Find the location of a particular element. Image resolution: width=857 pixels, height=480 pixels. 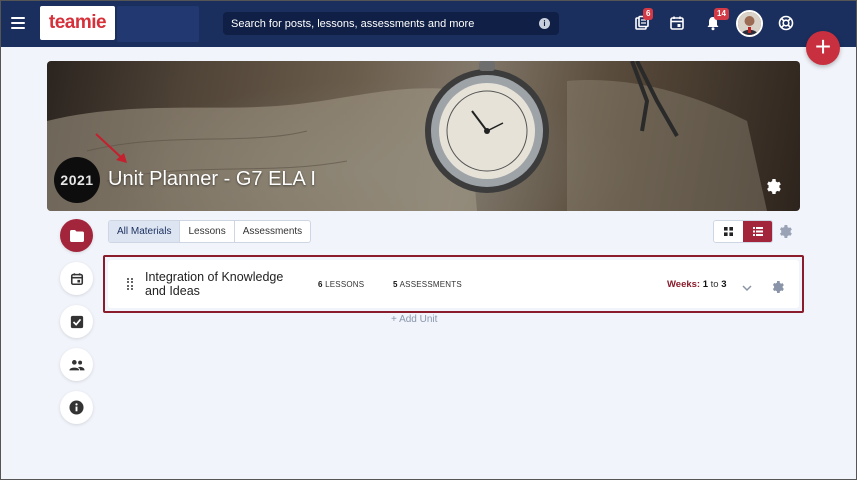

assessments-count: 5 ASSESSMENTS is located at coordinates (427, 284).